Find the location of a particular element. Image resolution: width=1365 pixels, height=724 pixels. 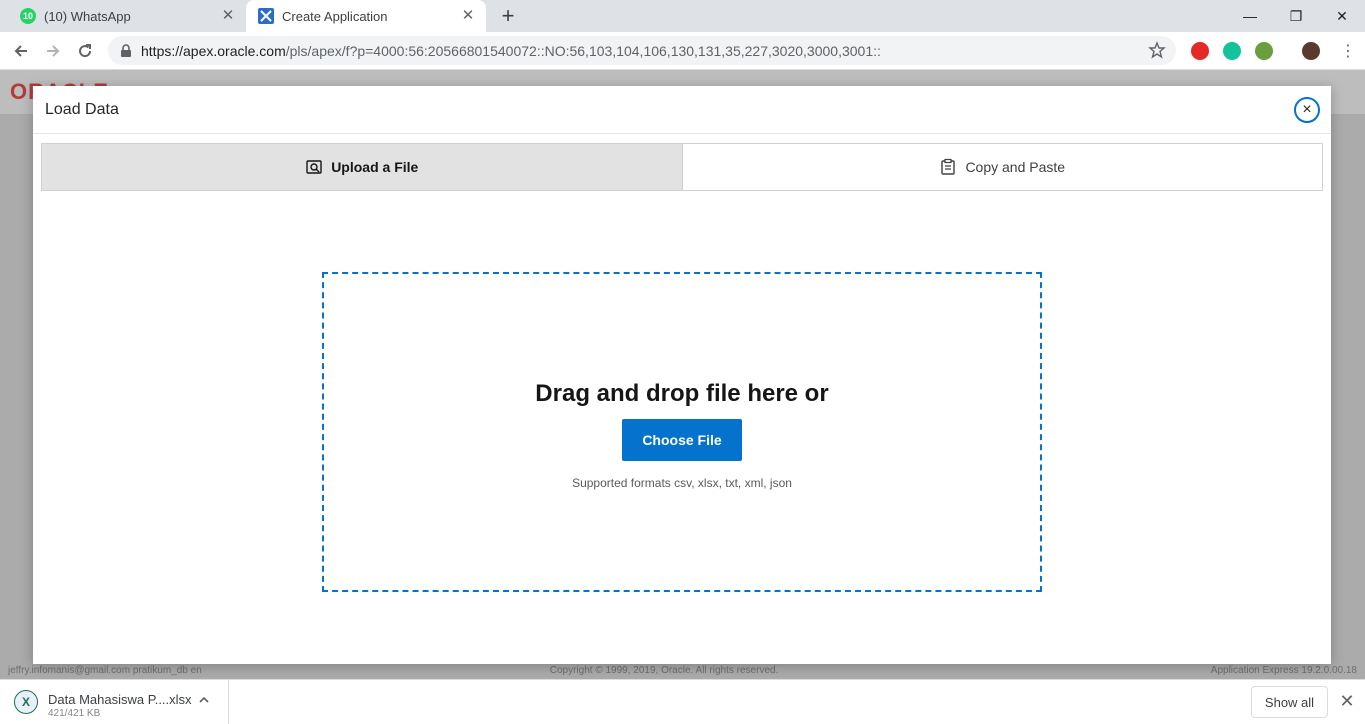

adblock-extension-icon is located at coordinates (1200, 51).